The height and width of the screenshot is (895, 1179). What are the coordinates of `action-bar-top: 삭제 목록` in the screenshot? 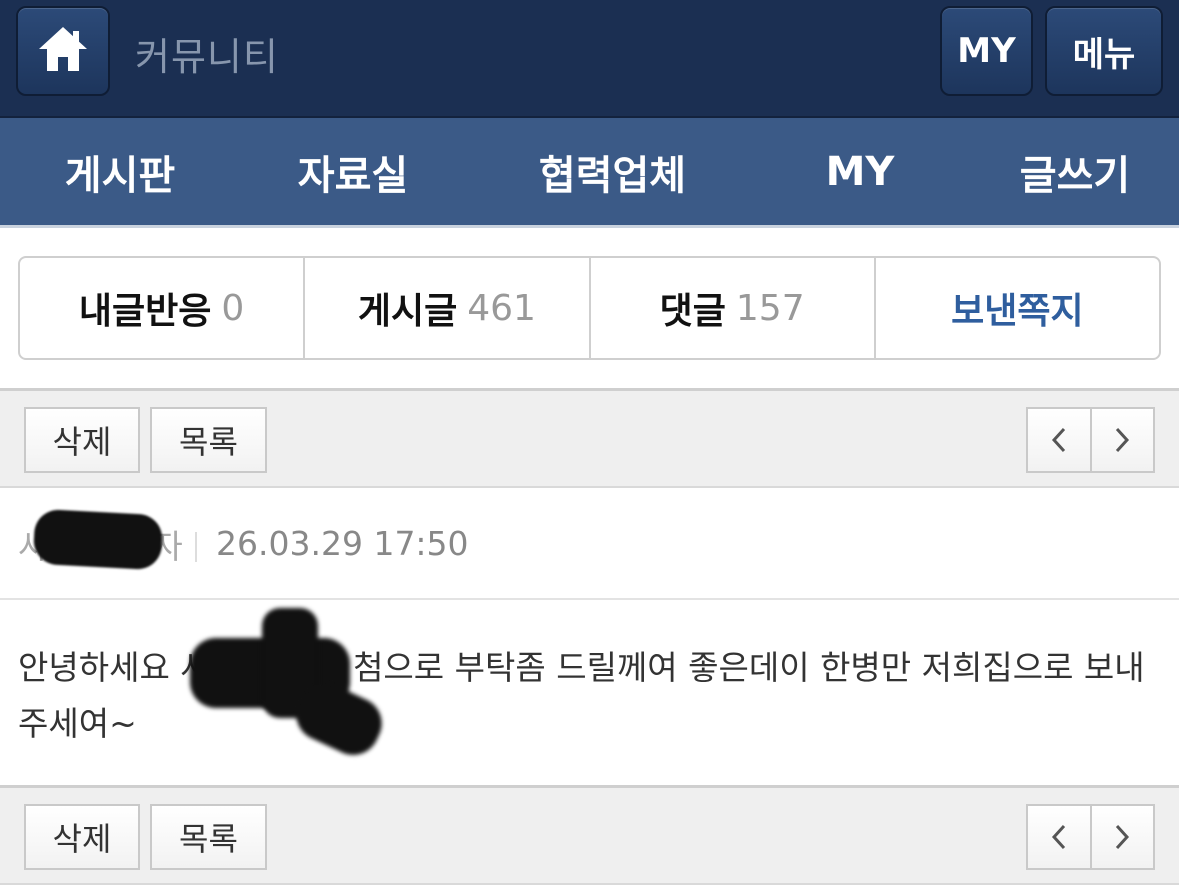 It's located at (589, 438).